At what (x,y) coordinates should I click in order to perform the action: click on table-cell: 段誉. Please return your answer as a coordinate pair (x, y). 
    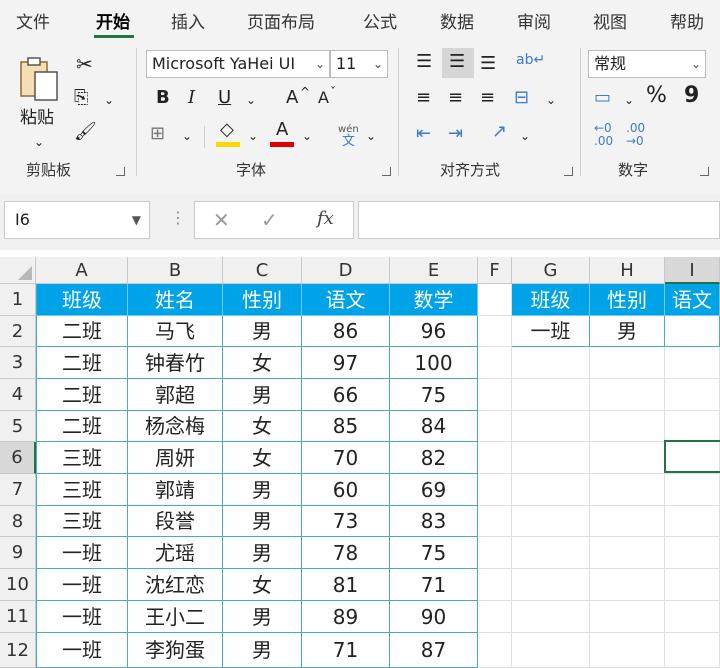
    Looking at the image, I should click on (175, 521).